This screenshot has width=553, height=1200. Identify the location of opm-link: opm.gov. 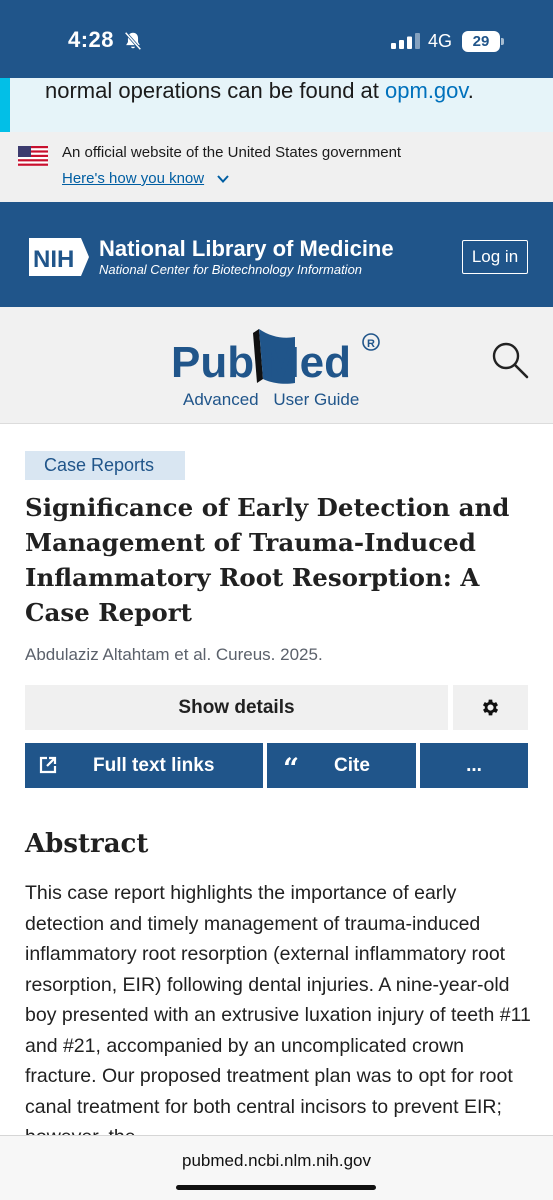
(426, 90).